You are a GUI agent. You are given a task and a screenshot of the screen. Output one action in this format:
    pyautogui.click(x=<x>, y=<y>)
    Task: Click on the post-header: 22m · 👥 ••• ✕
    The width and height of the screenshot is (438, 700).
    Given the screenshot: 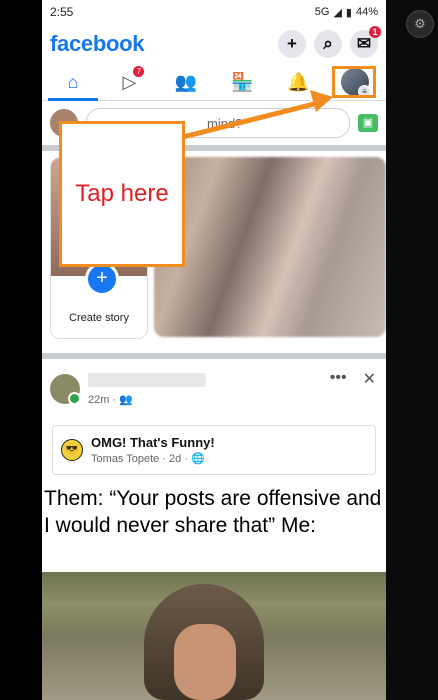 What is the action you would take?
    pyautogui.click(x=214, y=385)
    